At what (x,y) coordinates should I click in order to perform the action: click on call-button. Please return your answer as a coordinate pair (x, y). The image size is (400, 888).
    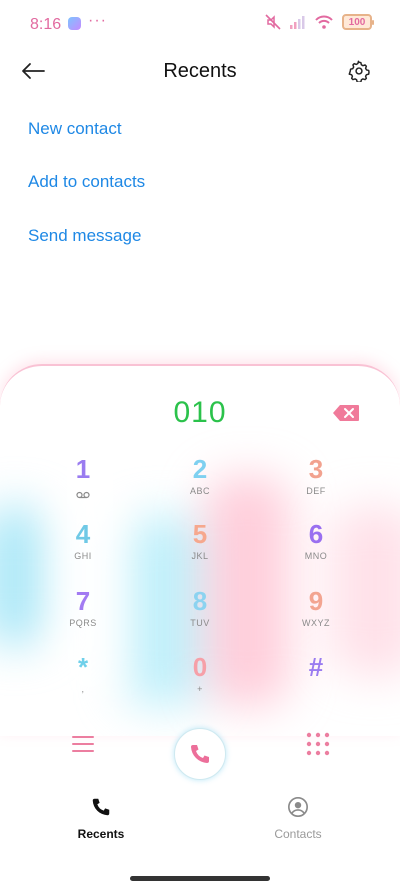
    Looking at the image, I should click on (200, 754).